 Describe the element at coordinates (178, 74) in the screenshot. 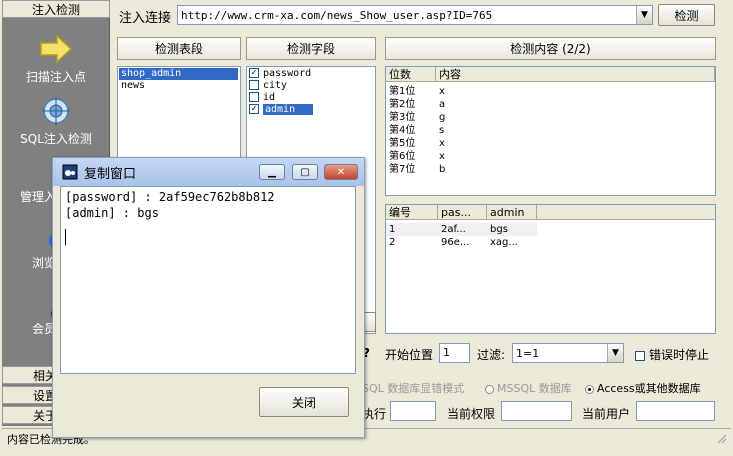

I see `list-item-table: shop_admin` at that location.